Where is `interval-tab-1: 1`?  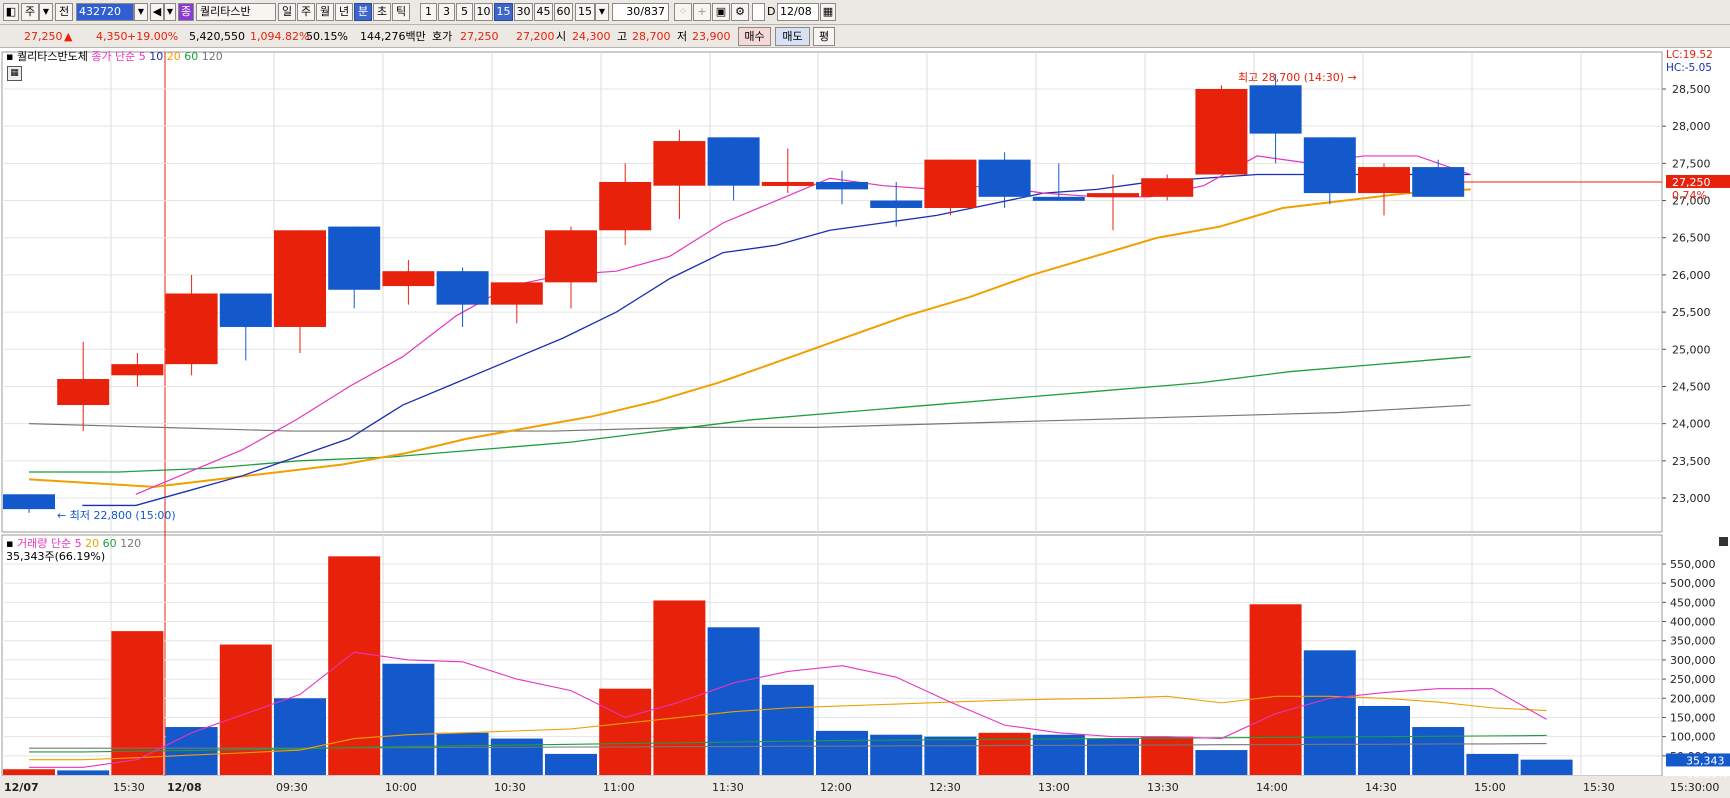
interval-tab-1: 1 is located at coordinates (428, 12).